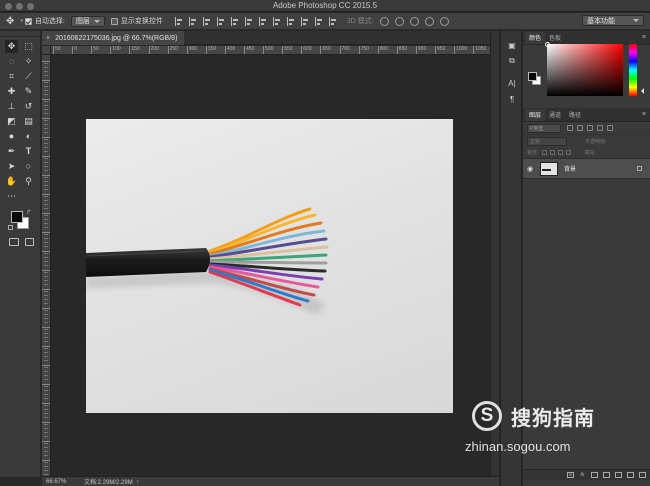  I want to click on distribute-vcenter-icon, so click(277, 21).